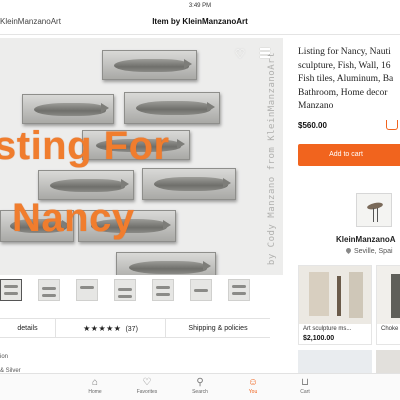 Image resolution: width=400 pixels, height=400 pixels. I want to click on image-watermark: by Cody Manzano from KleinManzanoArt, so click(272, 159).